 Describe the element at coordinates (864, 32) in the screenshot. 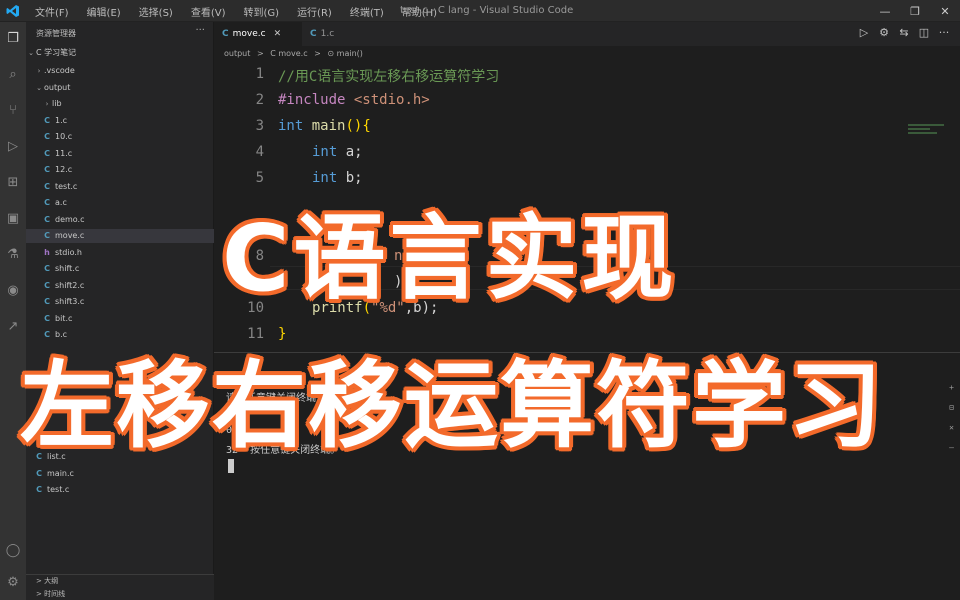

I see `run-code-icon: ▷` at that location.